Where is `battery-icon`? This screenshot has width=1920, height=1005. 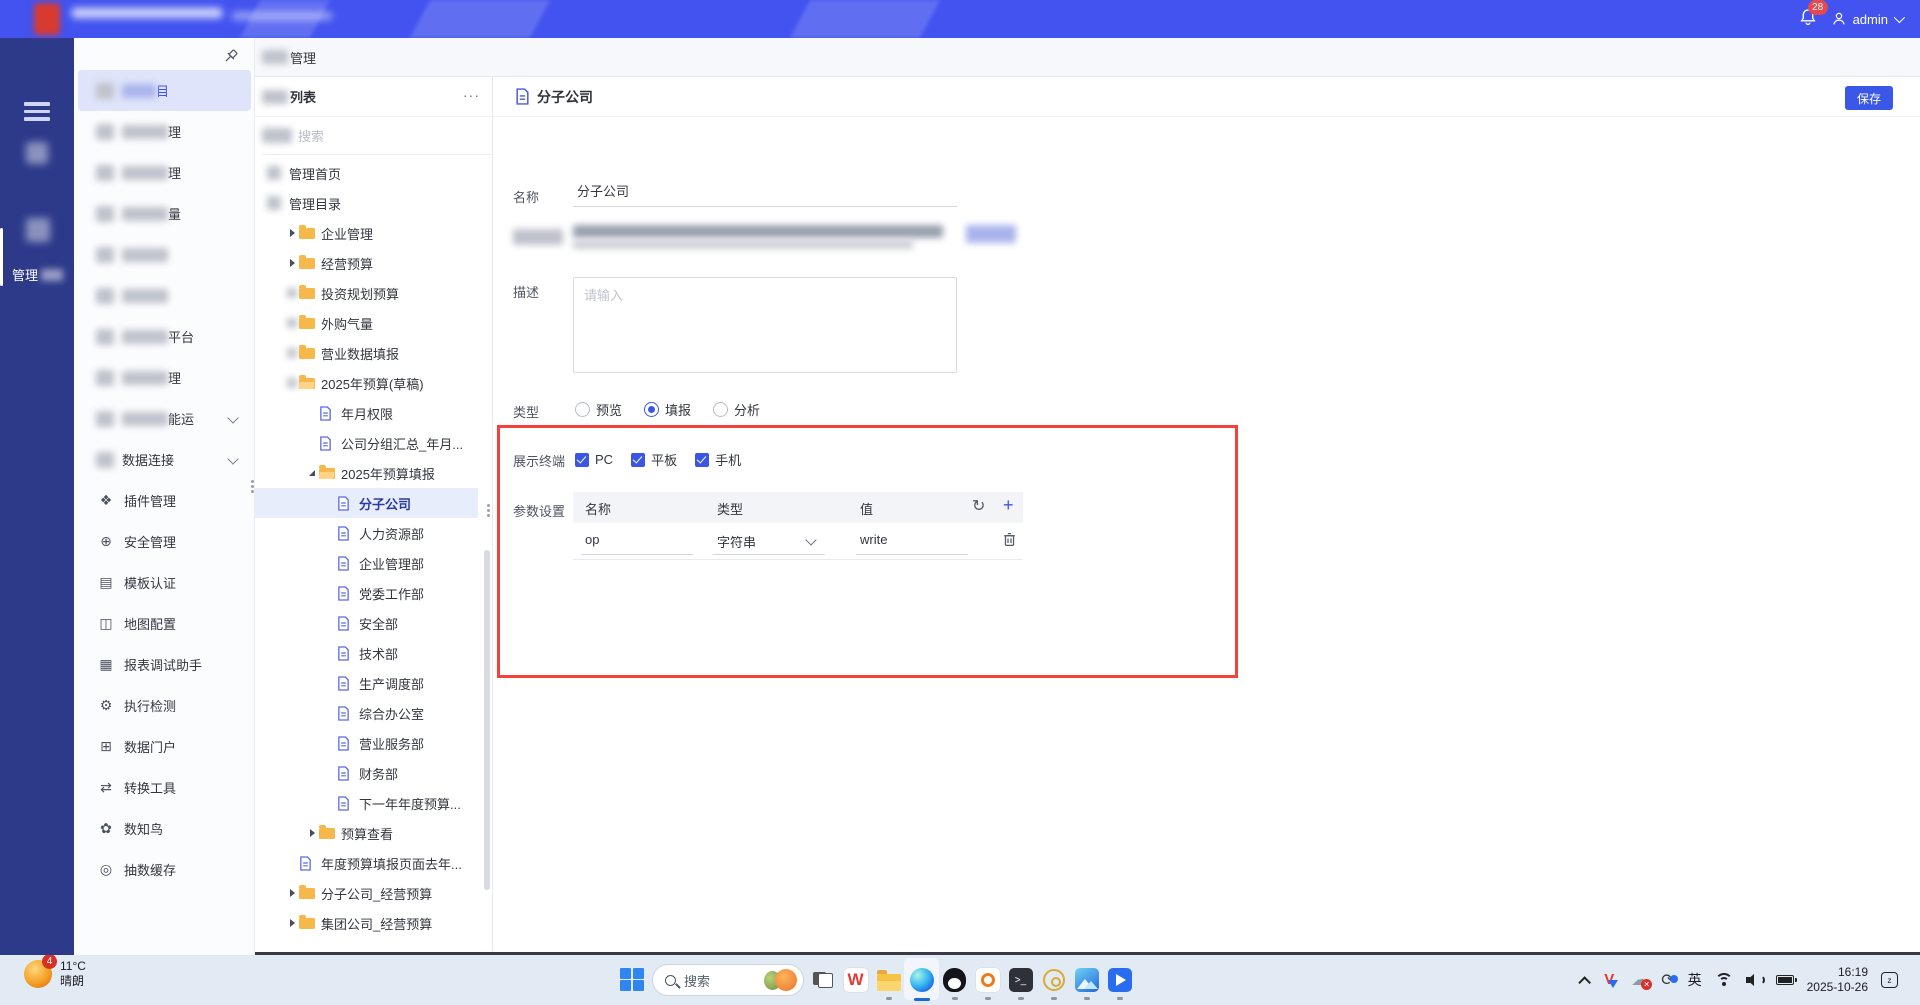
battery-icon is located at coordinates (1786, 980).